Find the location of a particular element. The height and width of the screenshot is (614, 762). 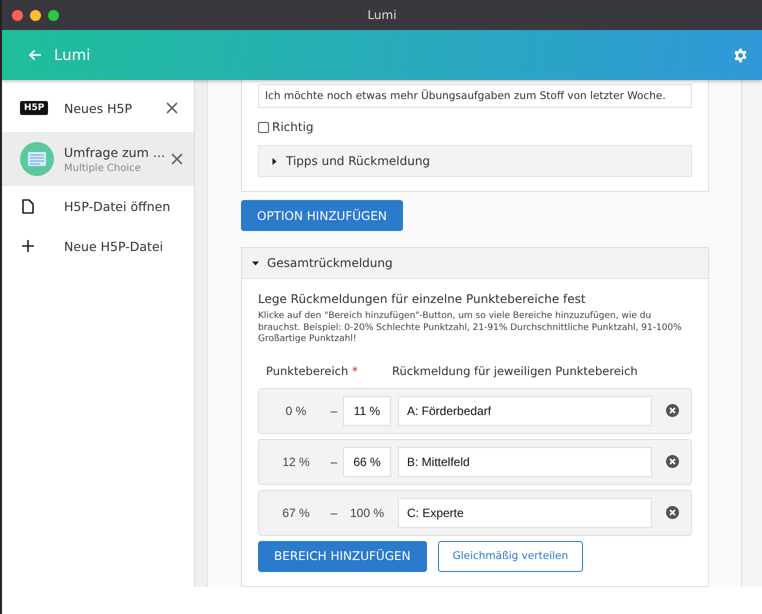

answer-text-field: Ich möchte noch etwas mehr Übungsaufgaben zum Stoff von letzter Woche. is located at coordinates (475, 96).